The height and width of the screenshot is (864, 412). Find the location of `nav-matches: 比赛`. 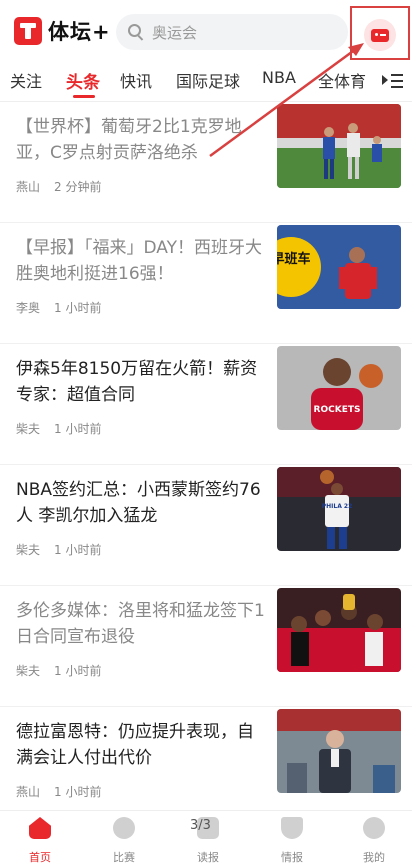

nav-matches: 比赛 is located at coordinates (124, 840).